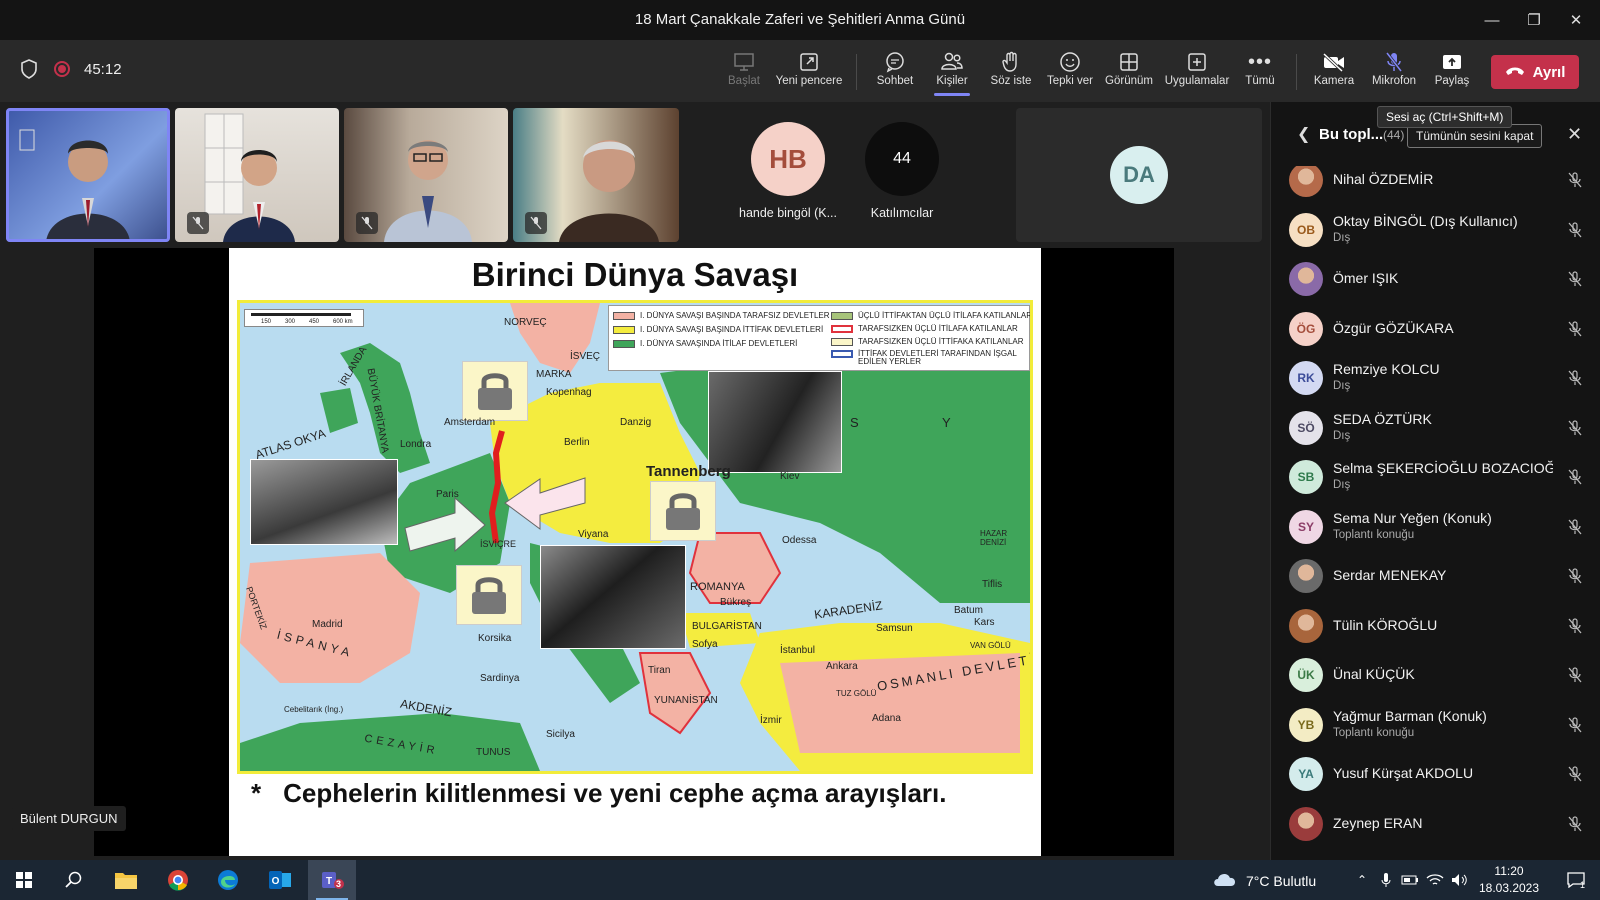  I want to click on chat-icon, so click(895, 62).